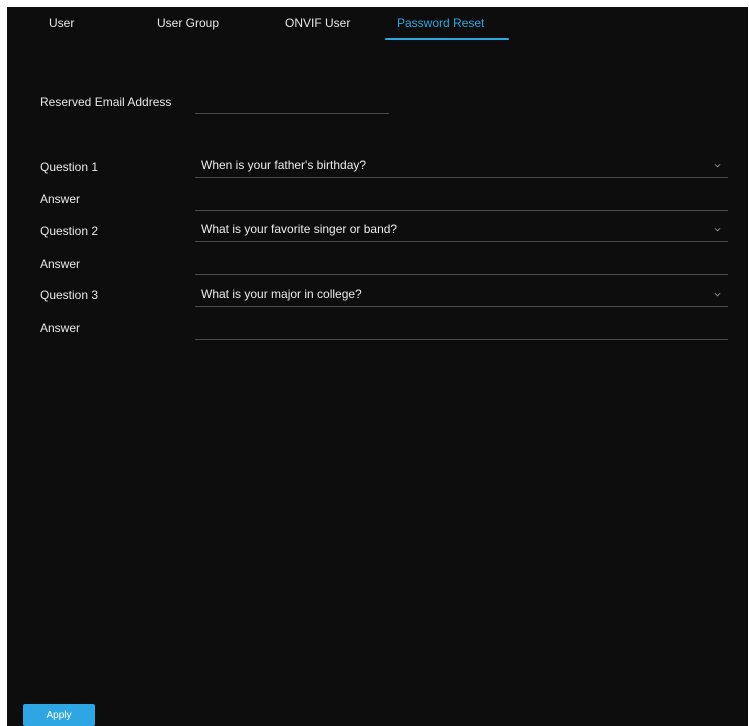 The height and width of the screenshot is (726, 749). I want to click on answer-1-input, so click(461, 198).